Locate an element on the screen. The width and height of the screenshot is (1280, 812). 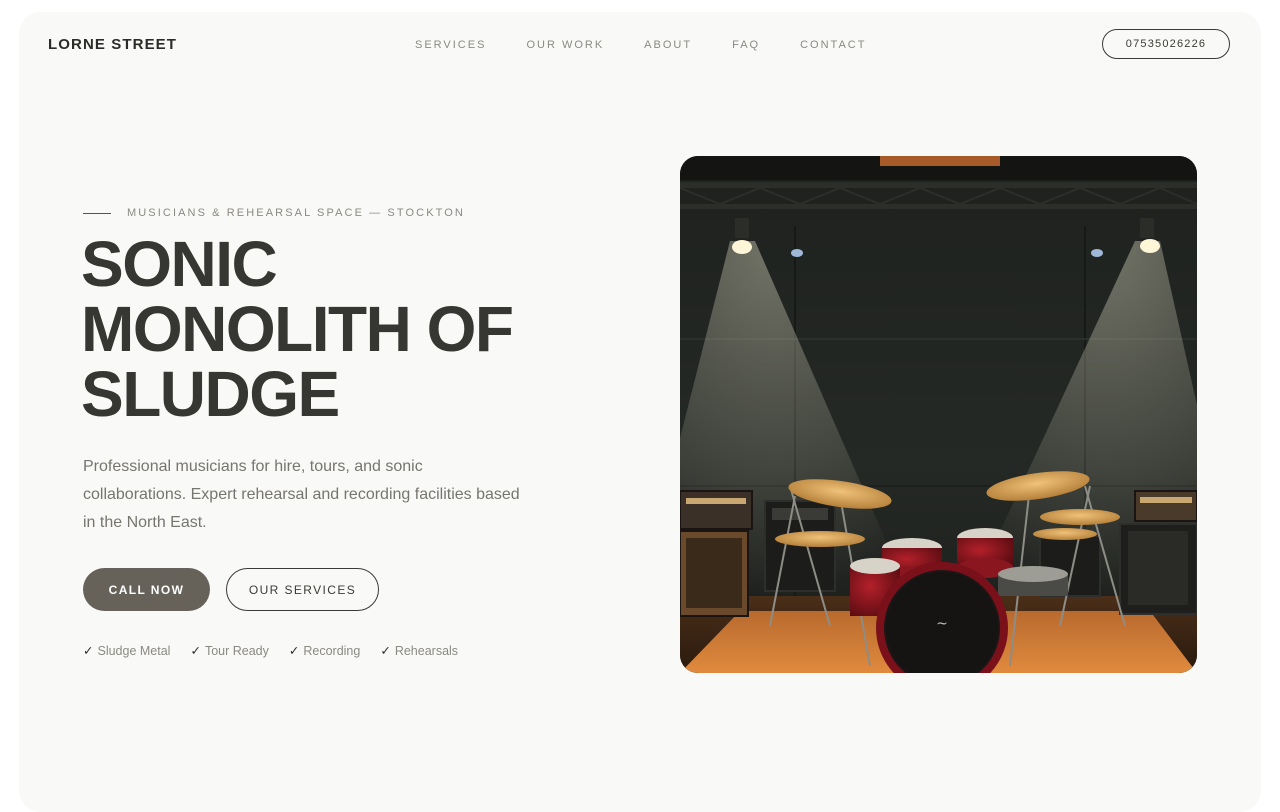
nav-our-work: OUR WORK is located at coordinates (565, 45).